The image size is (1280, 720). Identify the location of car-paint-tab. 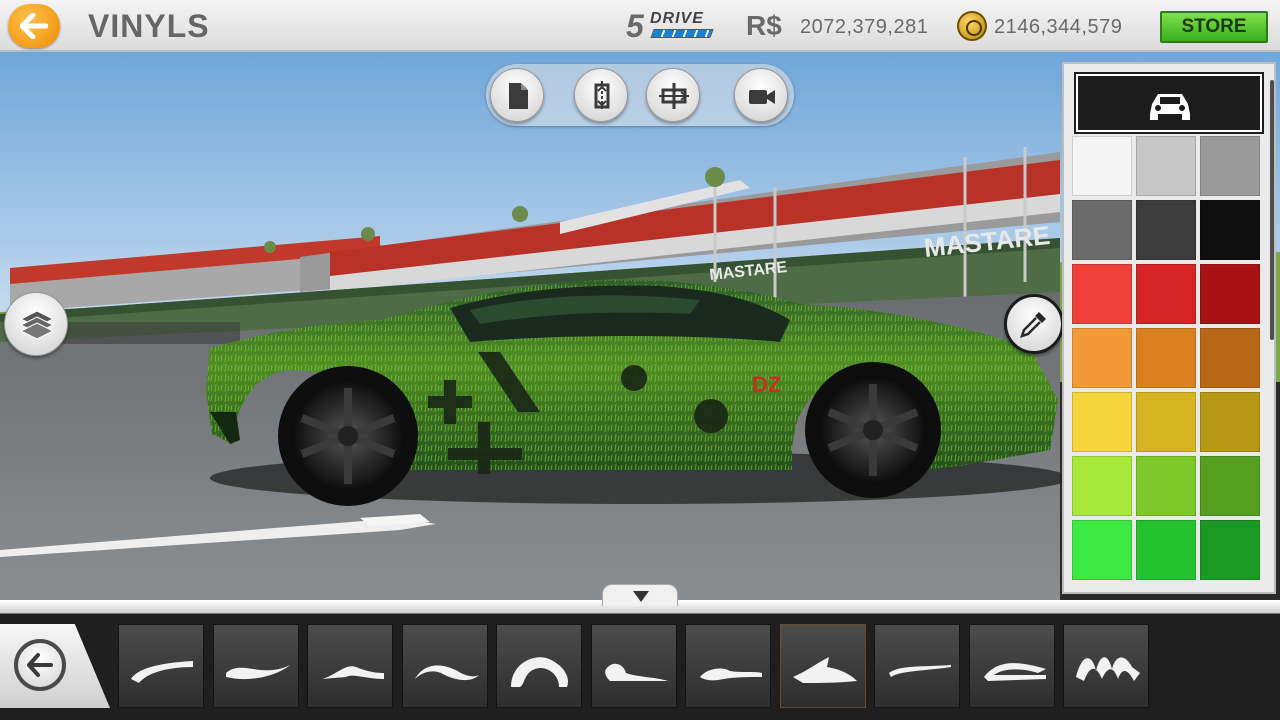
(1169, 103).